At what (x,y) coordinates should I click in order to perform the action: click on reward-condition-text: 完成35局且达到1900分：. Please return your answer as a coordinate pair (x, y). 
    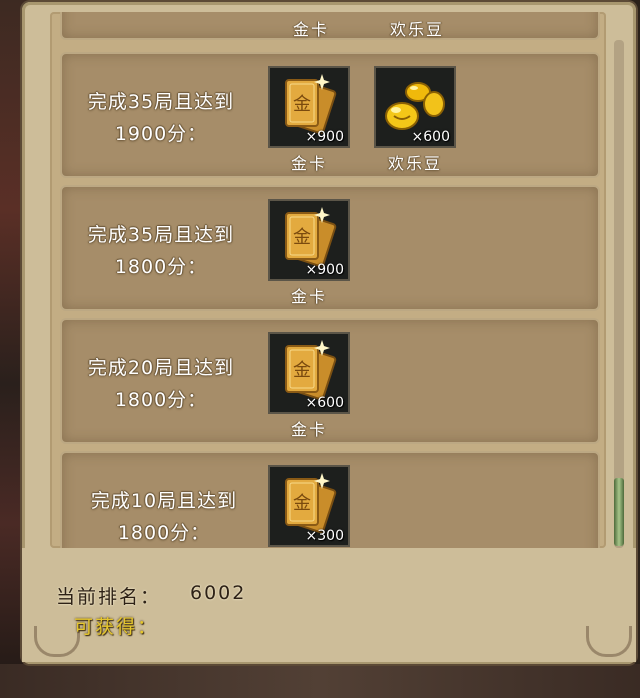
    Looking at the image, I should click on (161, 118).